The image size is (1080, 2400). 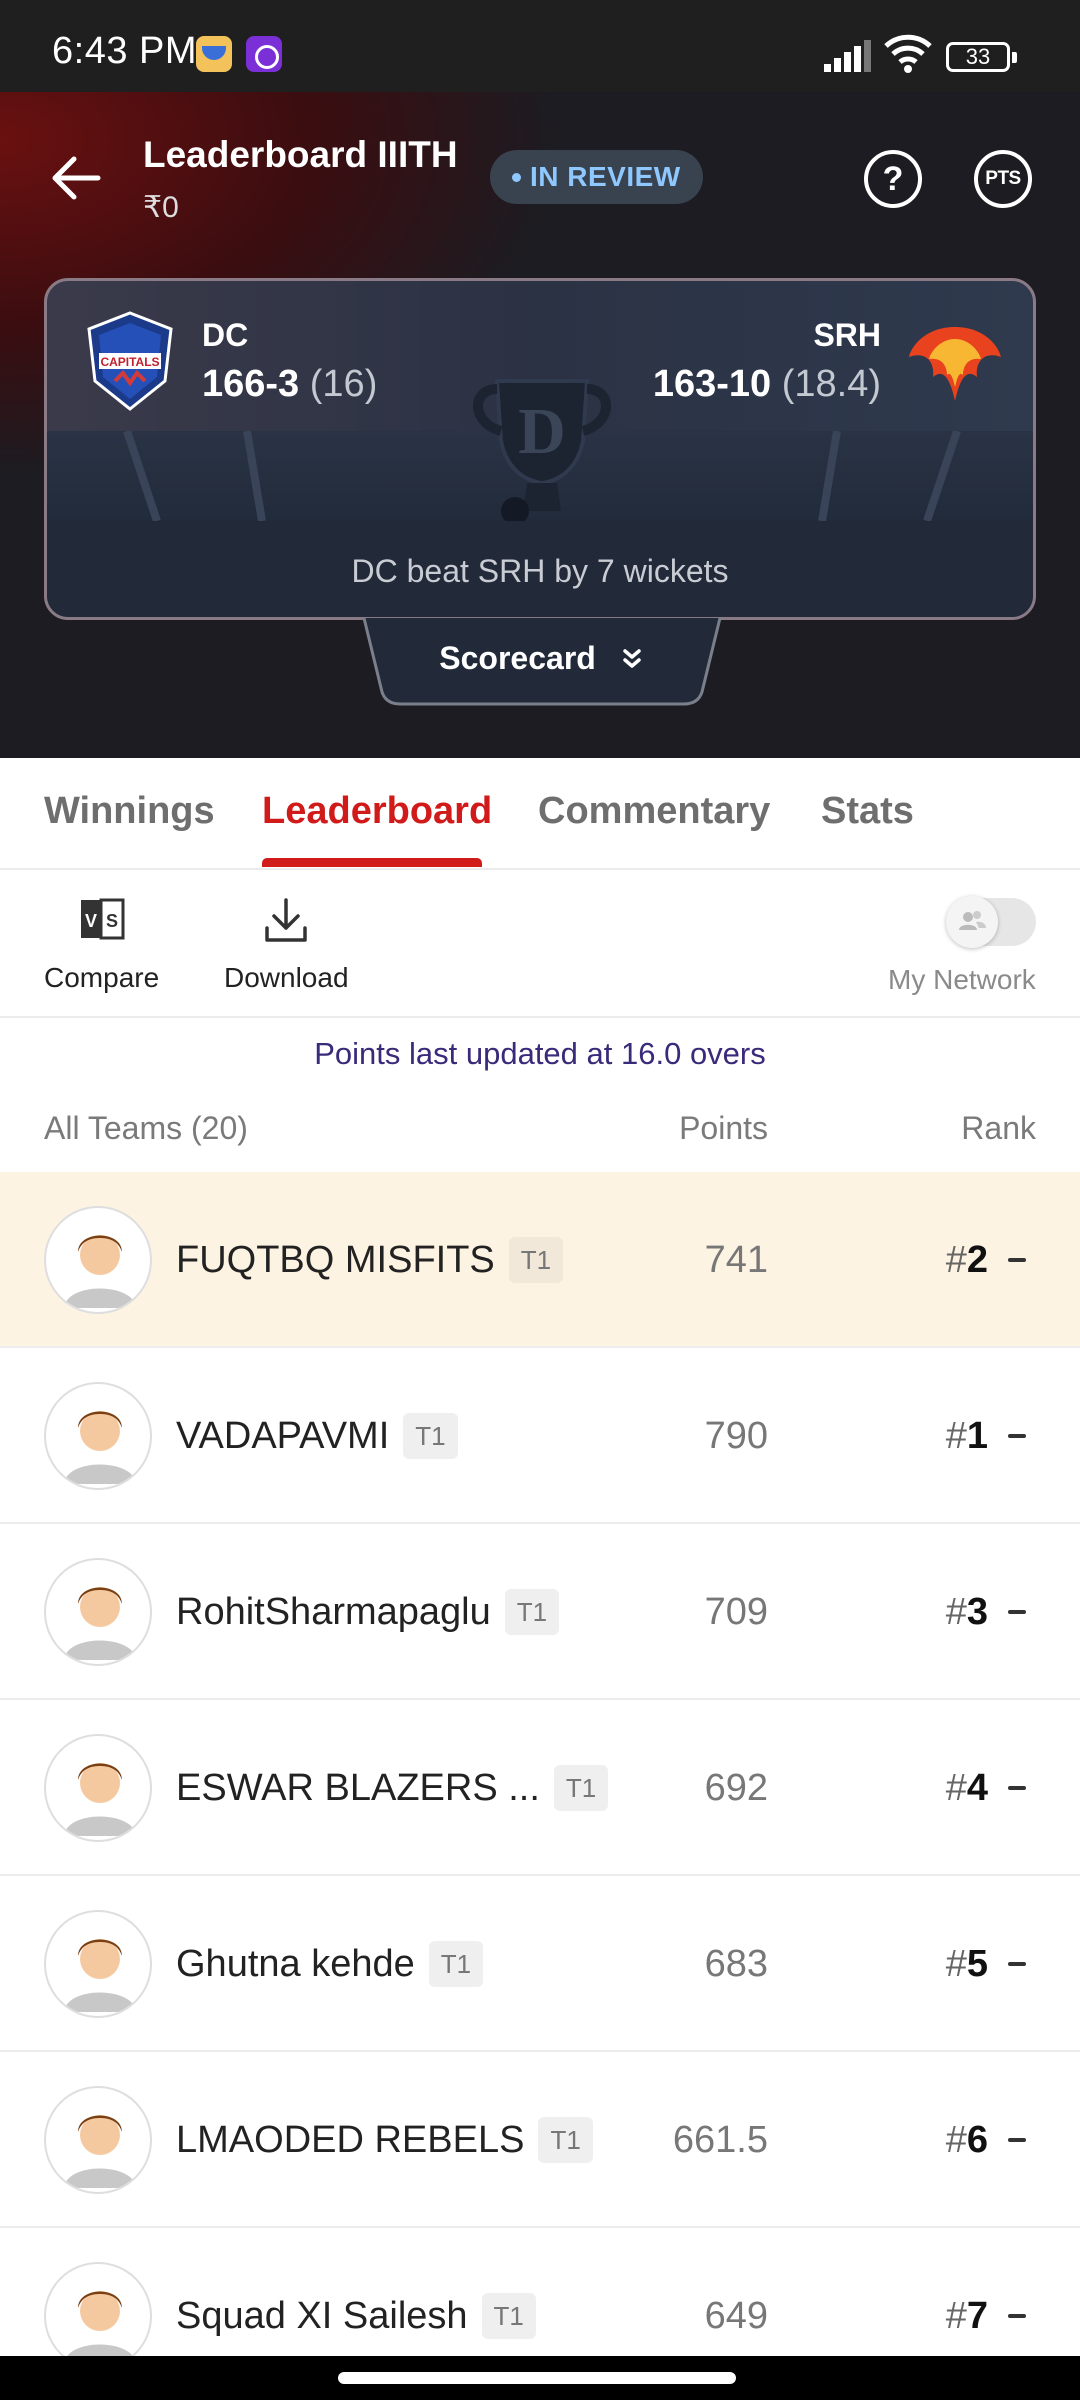 I want to click on my-network-label: My Network, so click(x=962, y=979).